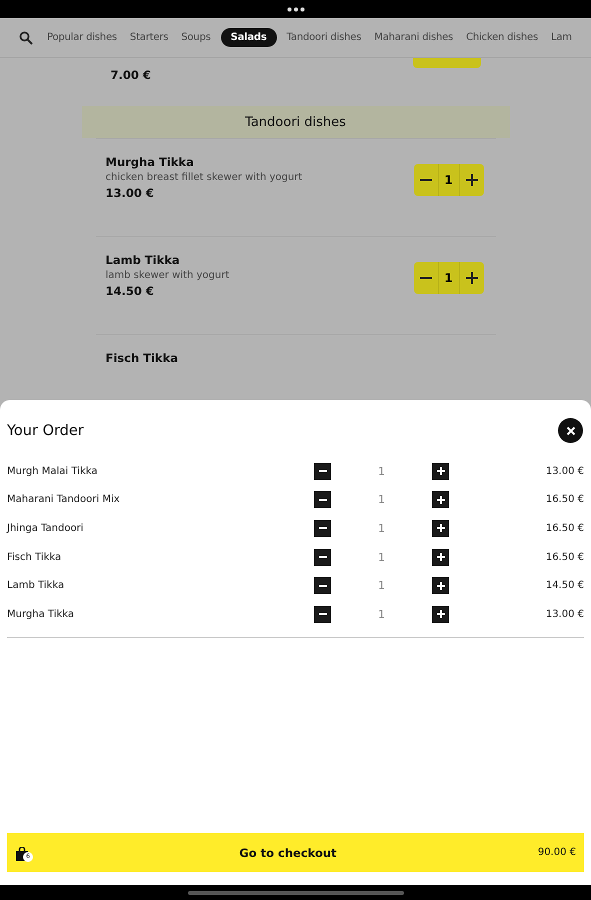 The height and width of the screenshot is (900, 591). I want to click on dish-price: 7.00 €, so click(130, 75).